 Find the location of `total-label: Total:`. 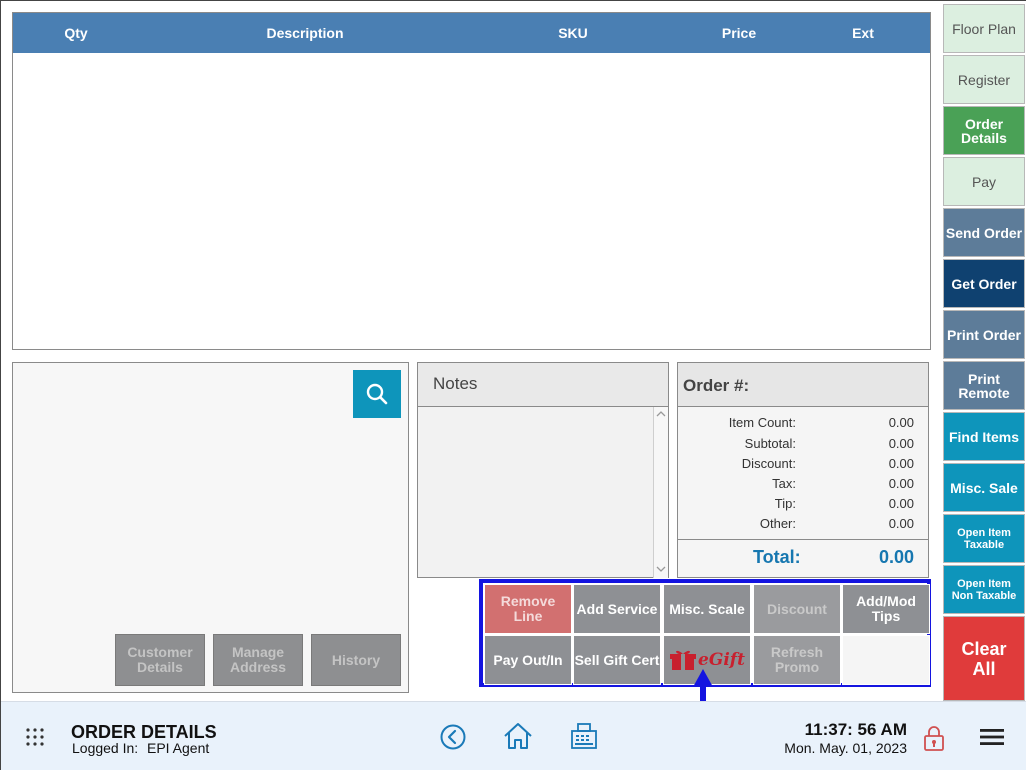

total-label: Total: is located at coordinates (777, 557).